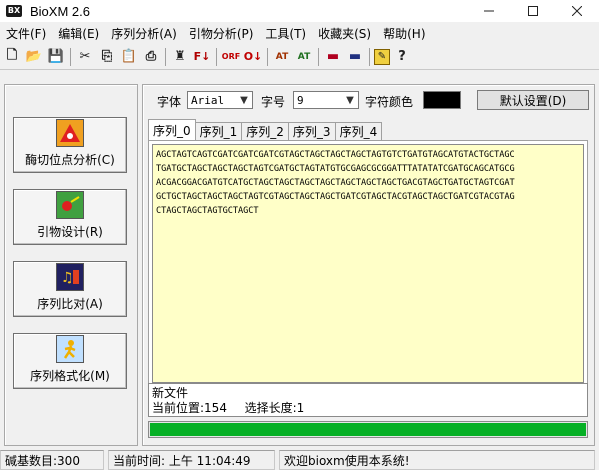 This screenshot has height=470, width=599. What do you see at coordinates (273, 102) in the screenshot?
I see `size-label: 字号` at bounding box center [273, 102].